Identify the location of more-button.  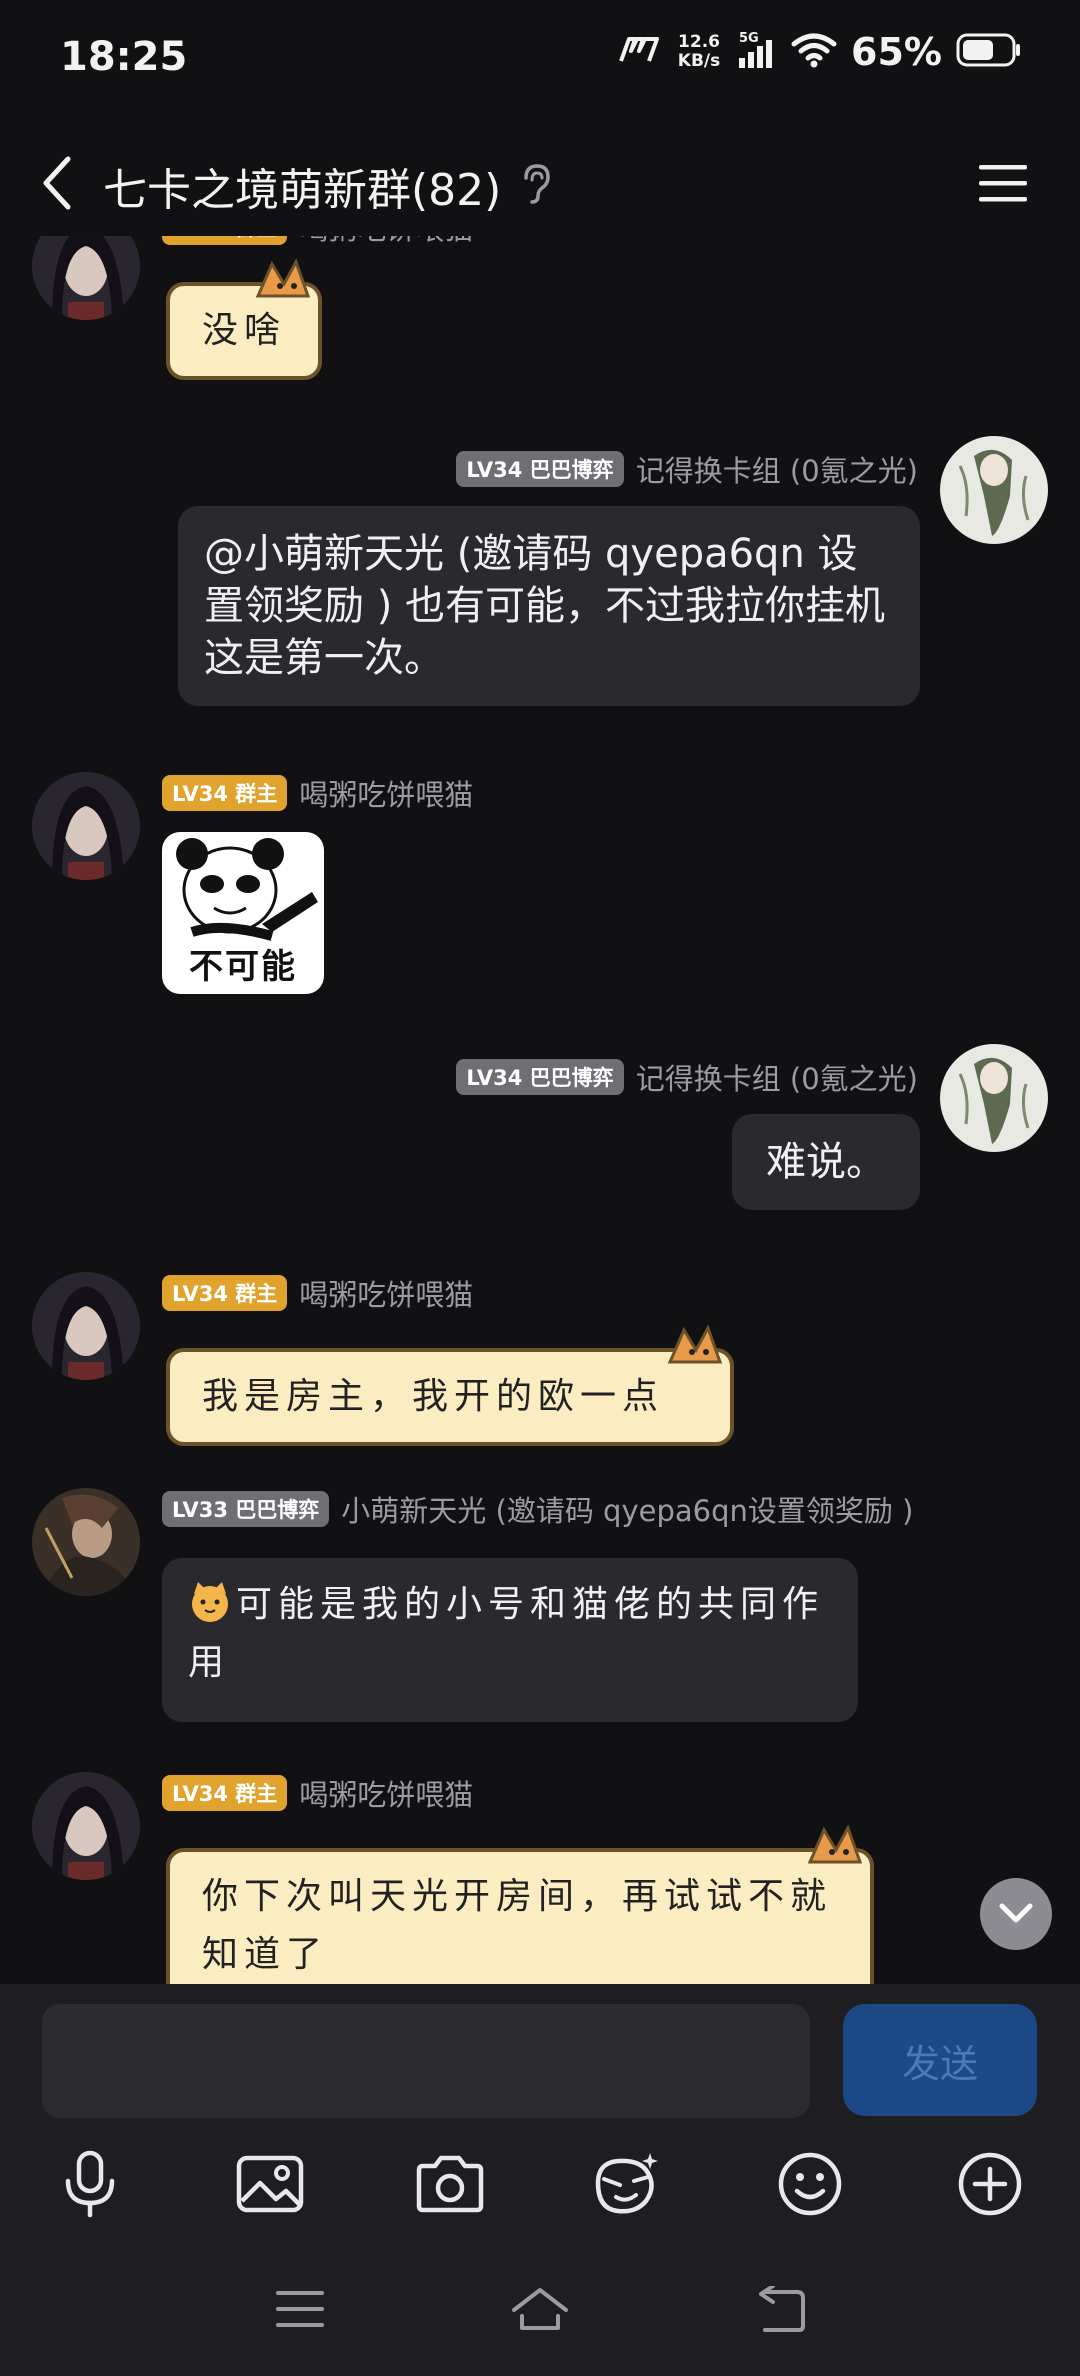
(990, 2184).